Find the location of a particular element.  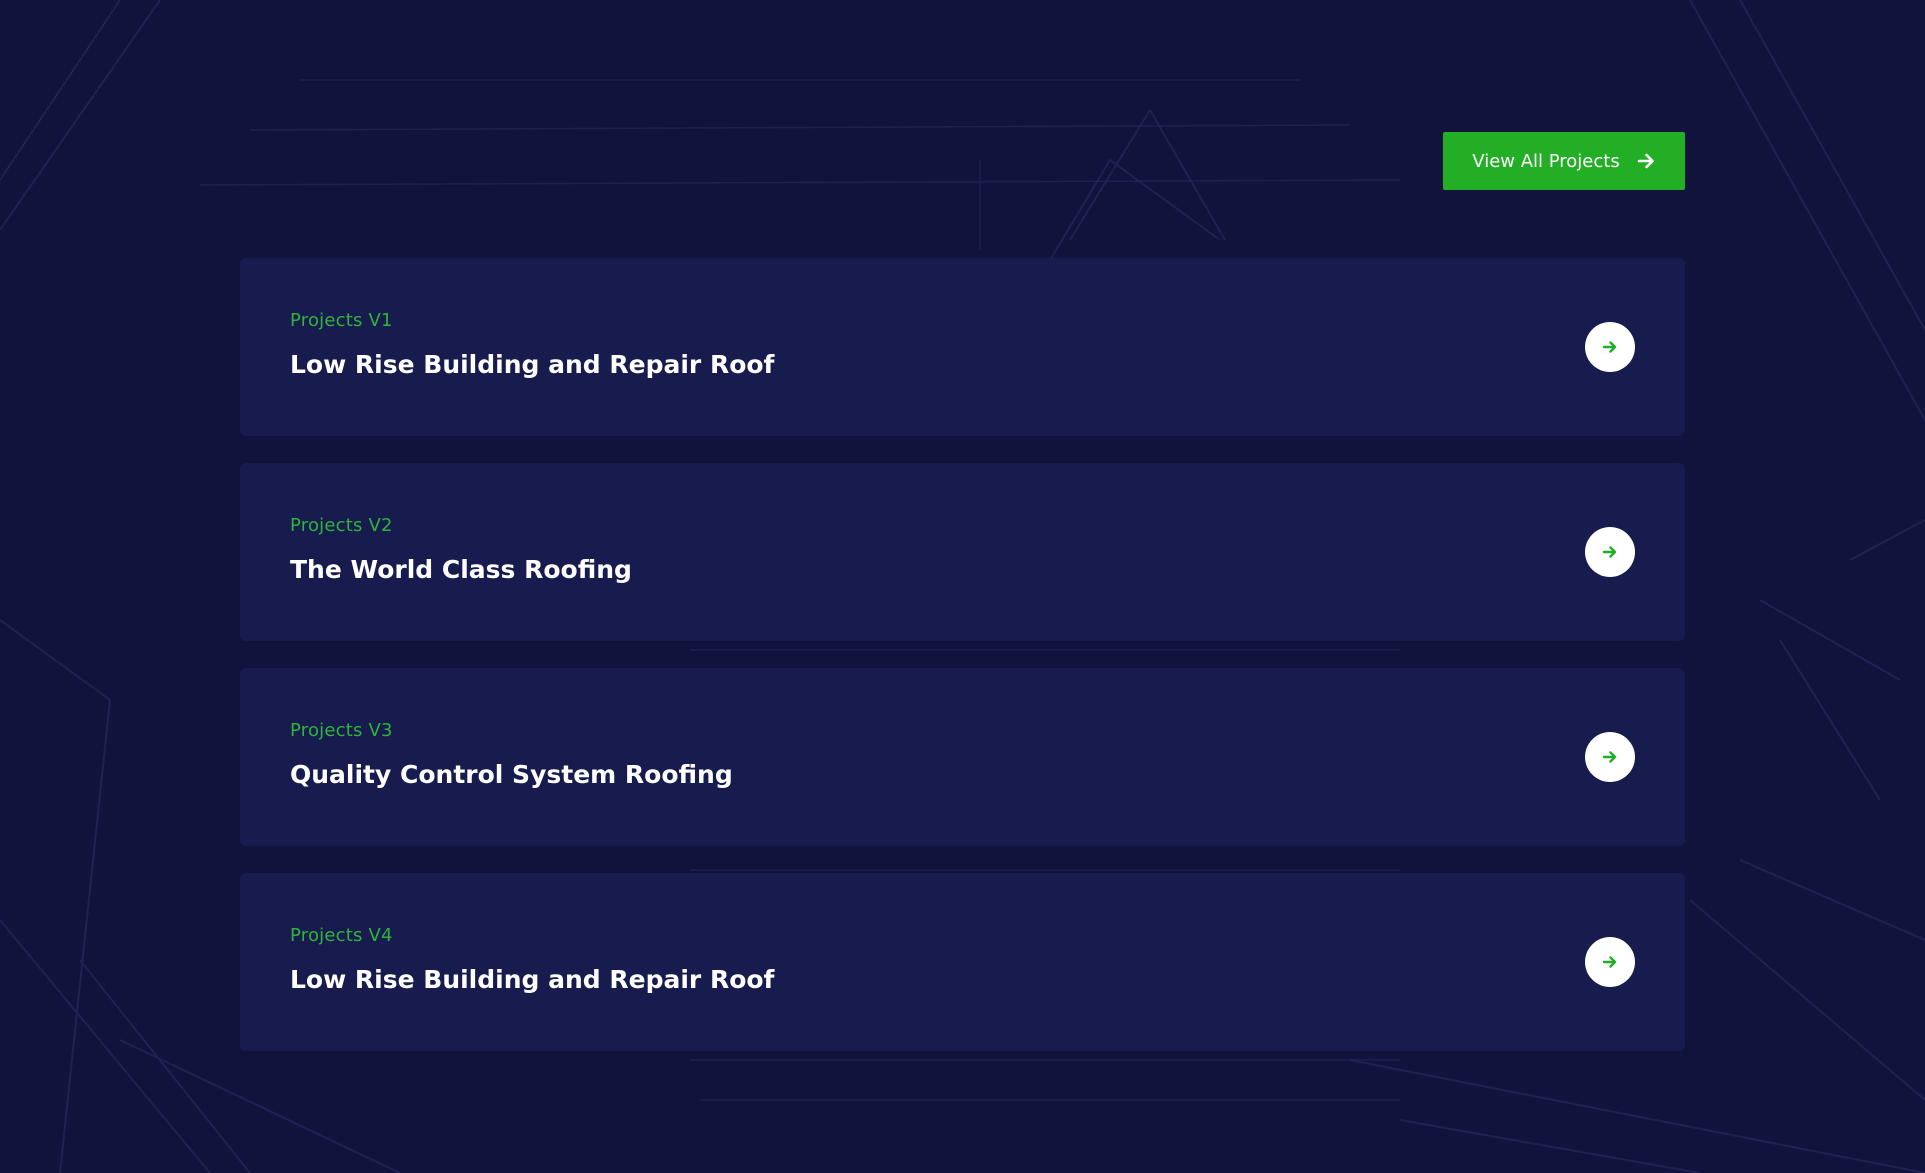

project-tag: Projects V1 is located at coordinates (341, 320).